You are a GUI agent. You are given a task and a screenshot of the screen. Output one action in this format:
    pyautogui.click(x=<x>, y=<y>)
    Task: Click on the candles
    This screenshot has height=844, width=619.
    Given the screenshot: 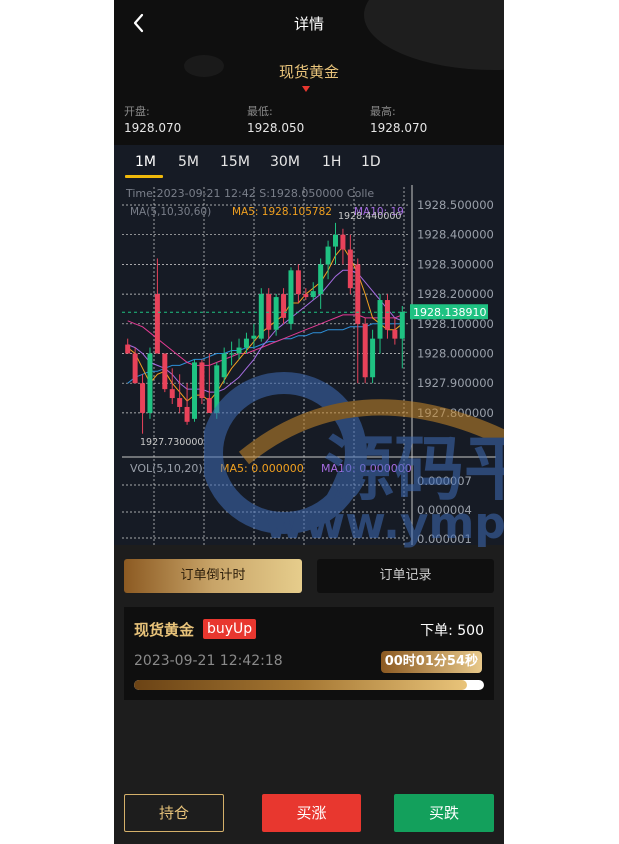 What is the action you would take?
    pyautogui.click(x=265, y=328)
    